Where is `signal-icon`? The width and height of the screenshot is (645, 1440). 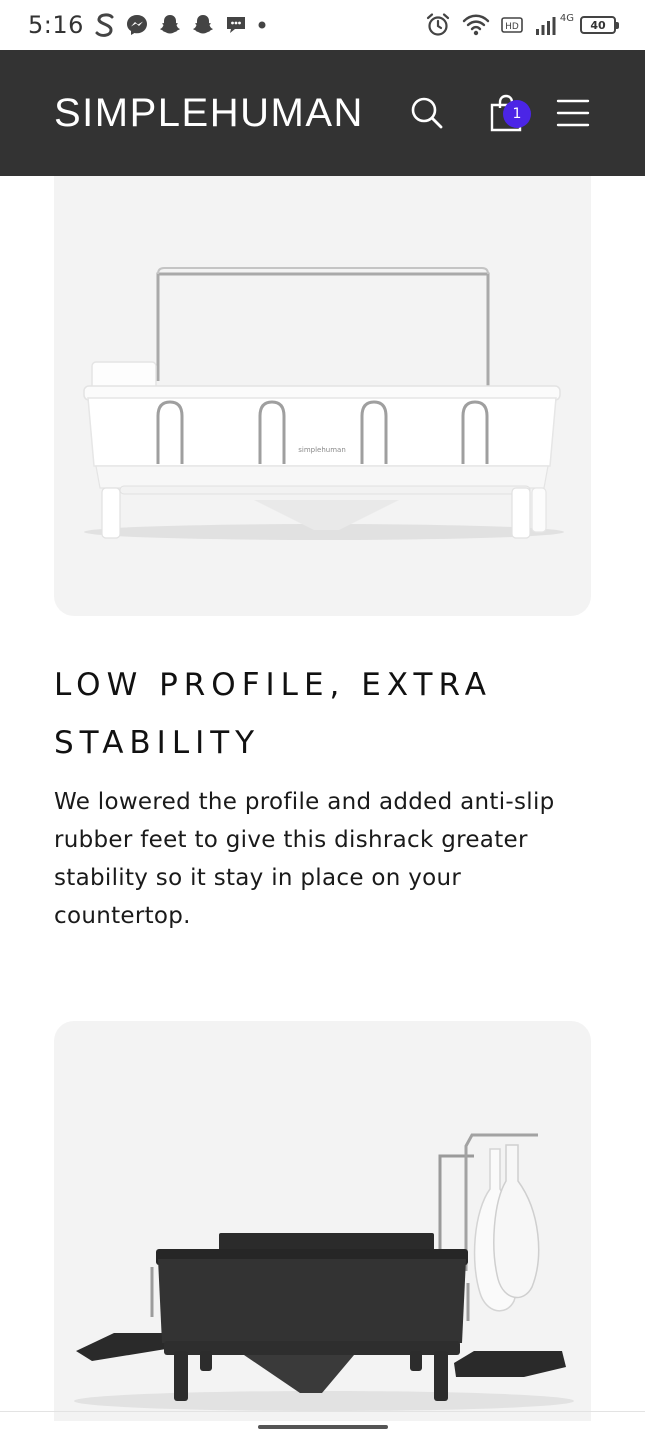 signal-icon is located at coordinates (546, 25).